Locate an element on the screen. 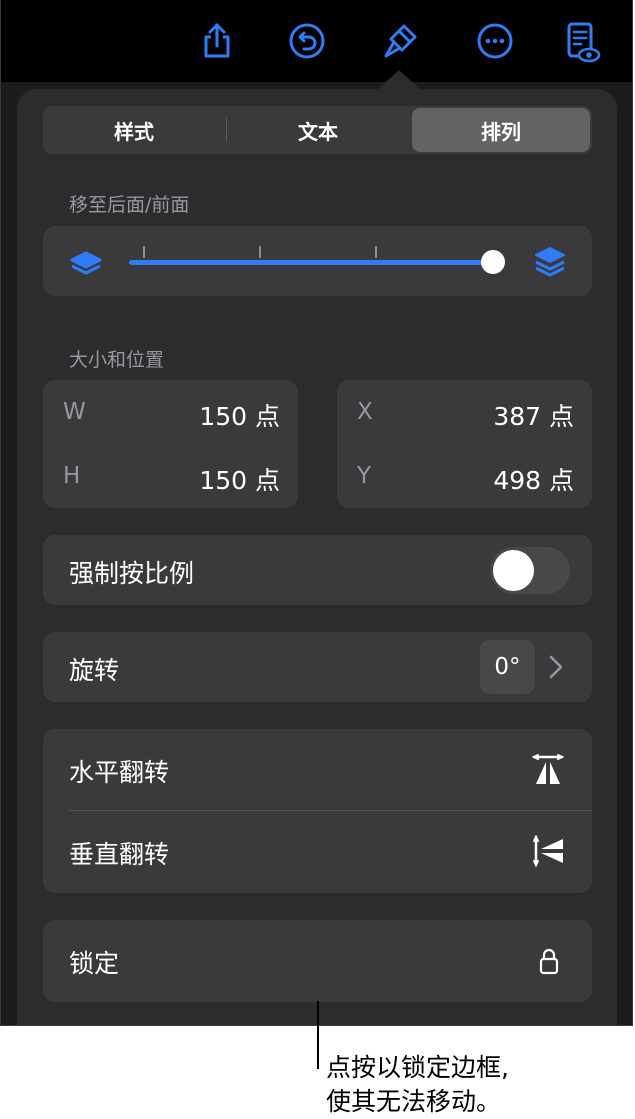 The width and height of the screenshot is (635, 1119). lock-icon is located at coordinates (549, 963).